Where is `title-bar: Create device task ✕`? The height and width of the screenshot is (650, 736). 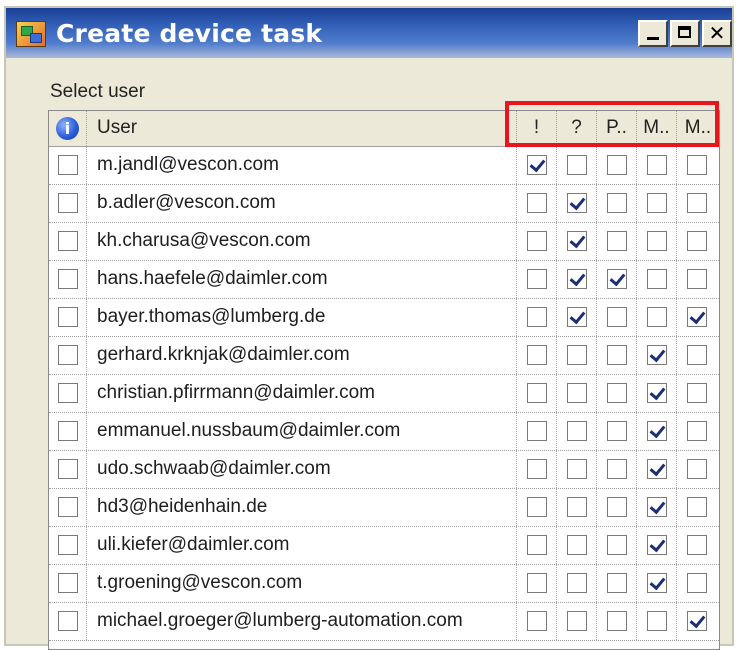 title-bar: Create device task ✕ is located at coordinates (369, 33).